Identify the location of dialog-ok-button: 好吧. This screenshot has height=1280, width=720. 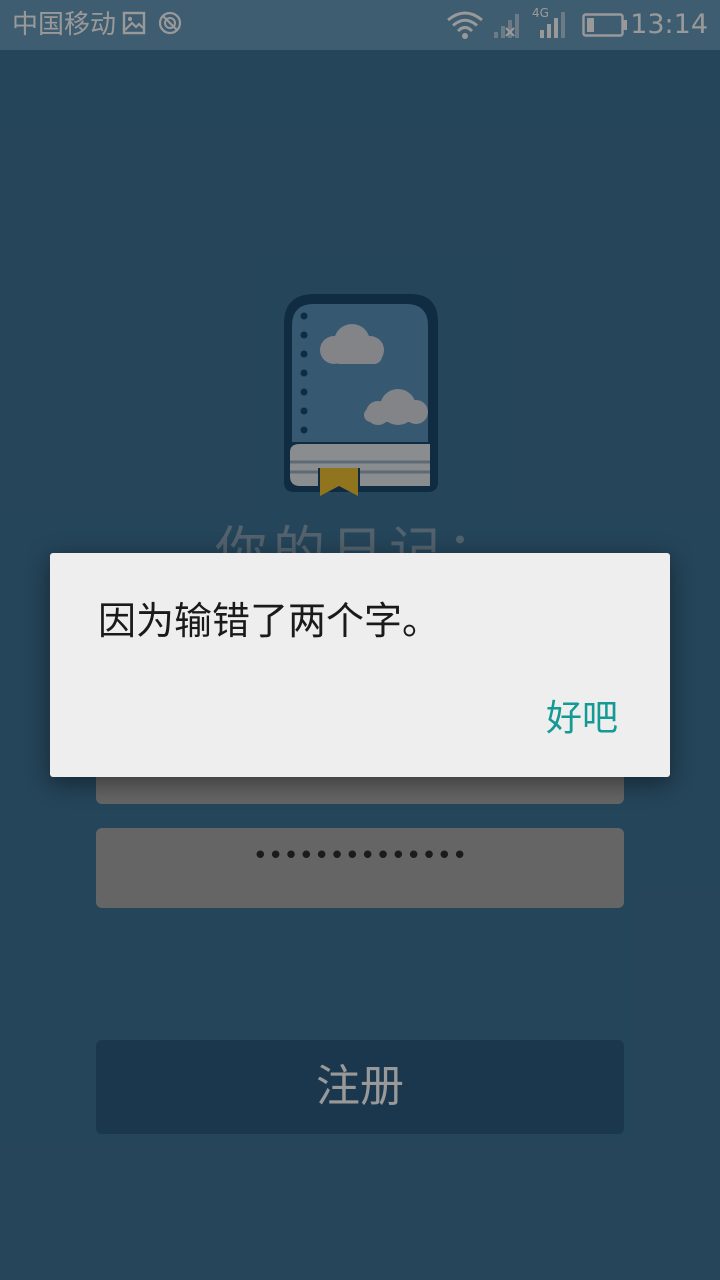
(582, 719).